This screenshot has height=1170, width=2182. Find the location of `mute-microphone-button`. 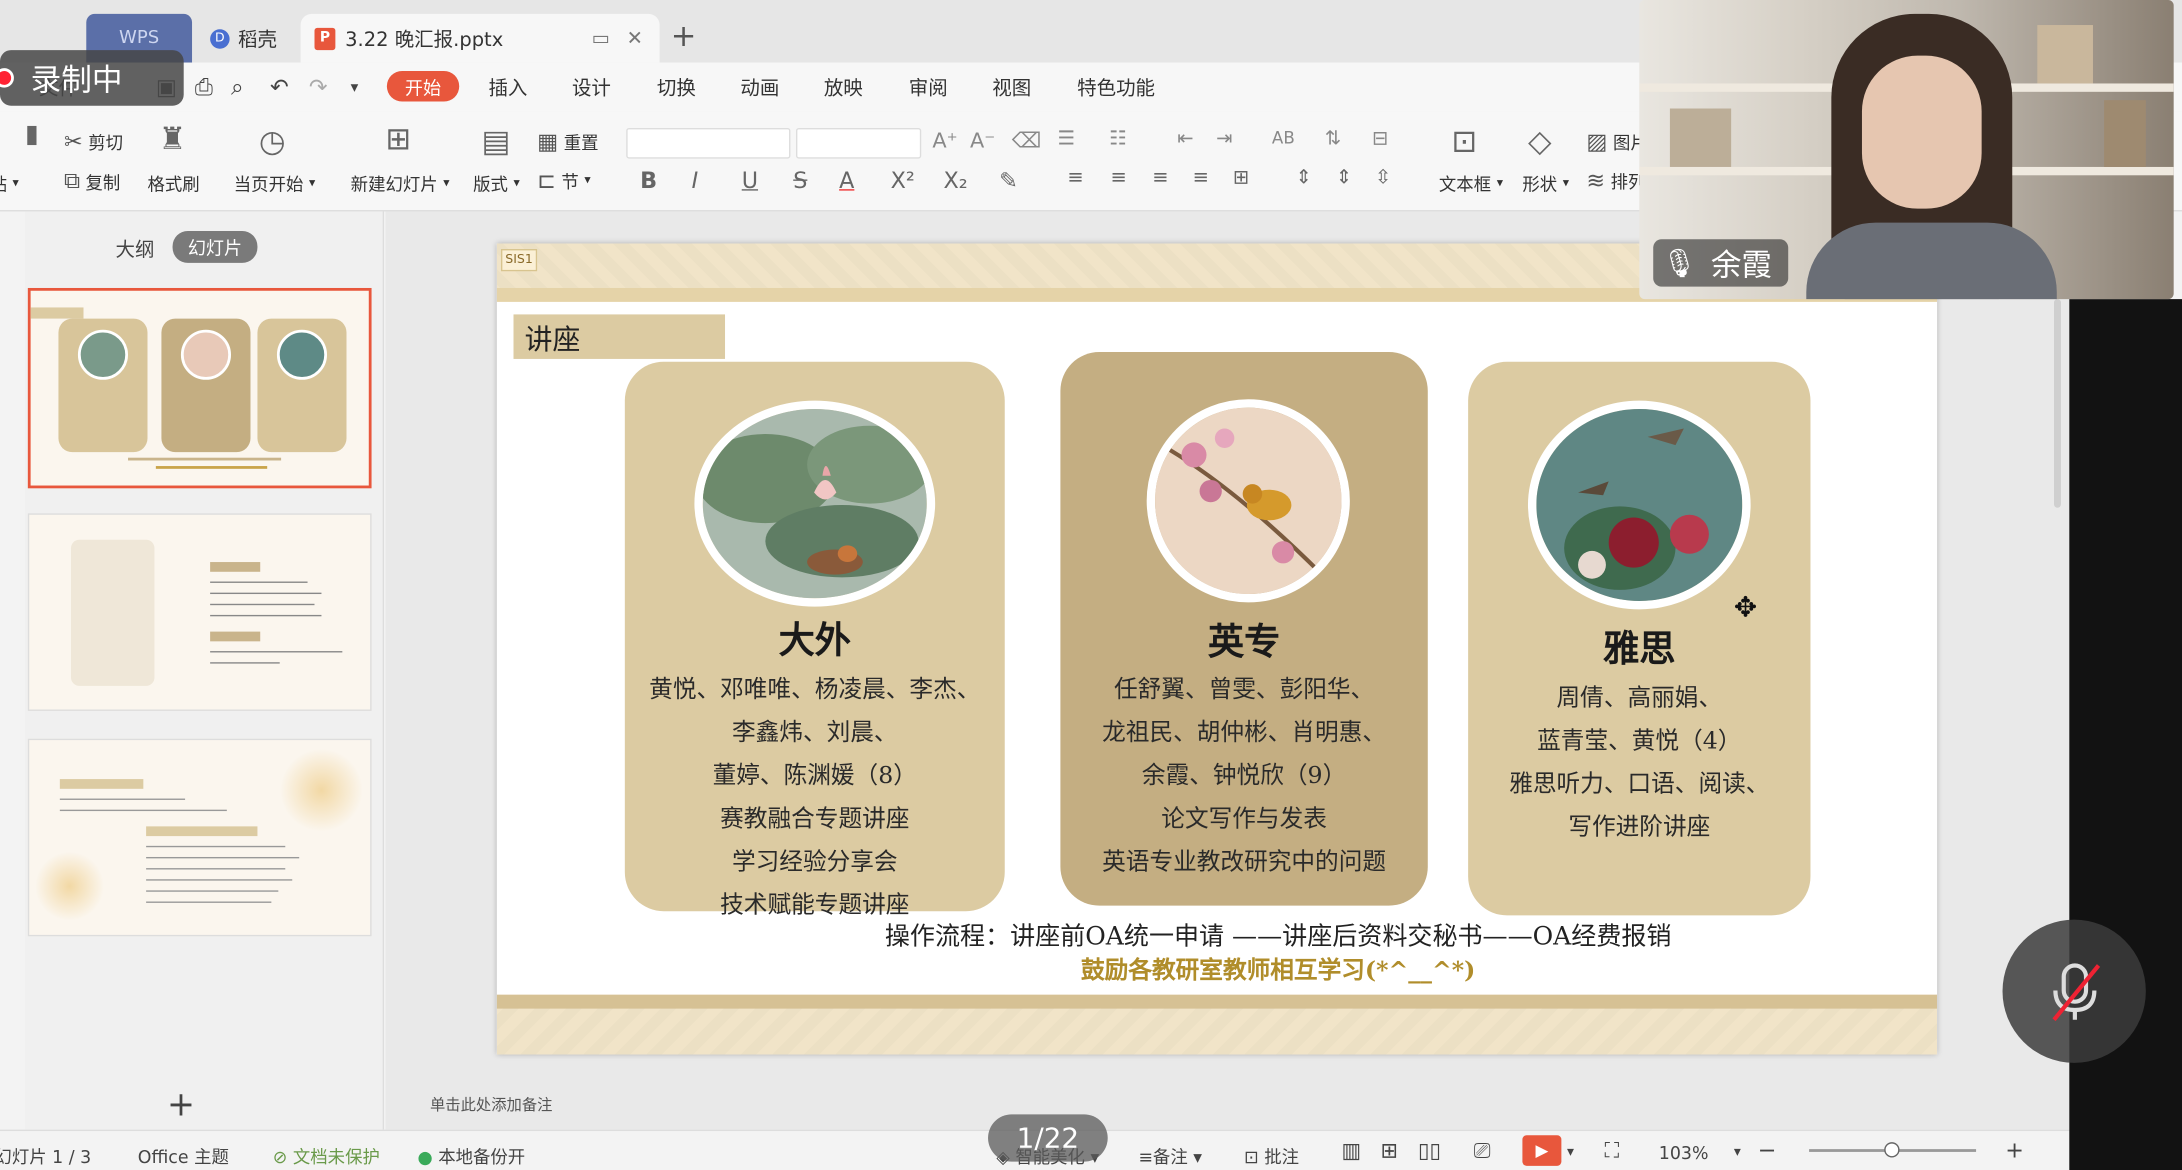

mute-microphone-button is located at coordinates (2074, 991).